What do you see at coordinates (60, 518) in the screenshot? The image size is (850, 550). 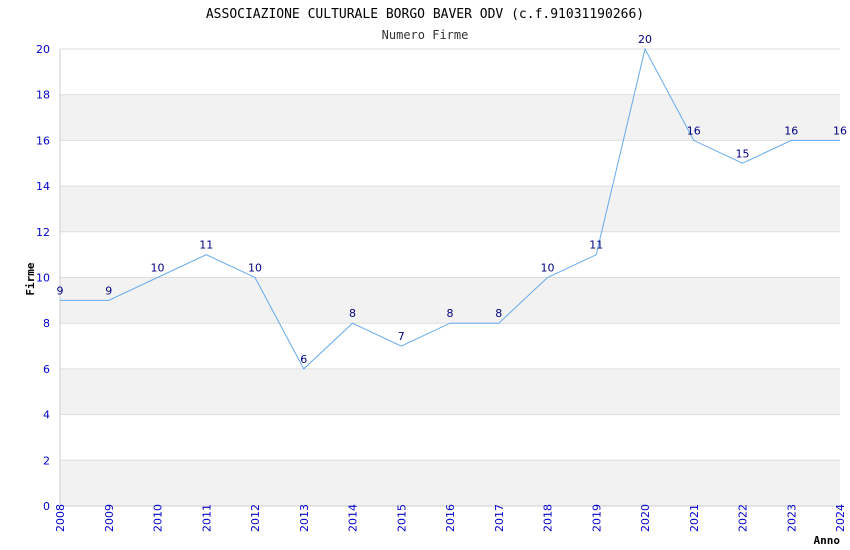 I see `x-tick-label: 2008` at bounding box center [60, 518].